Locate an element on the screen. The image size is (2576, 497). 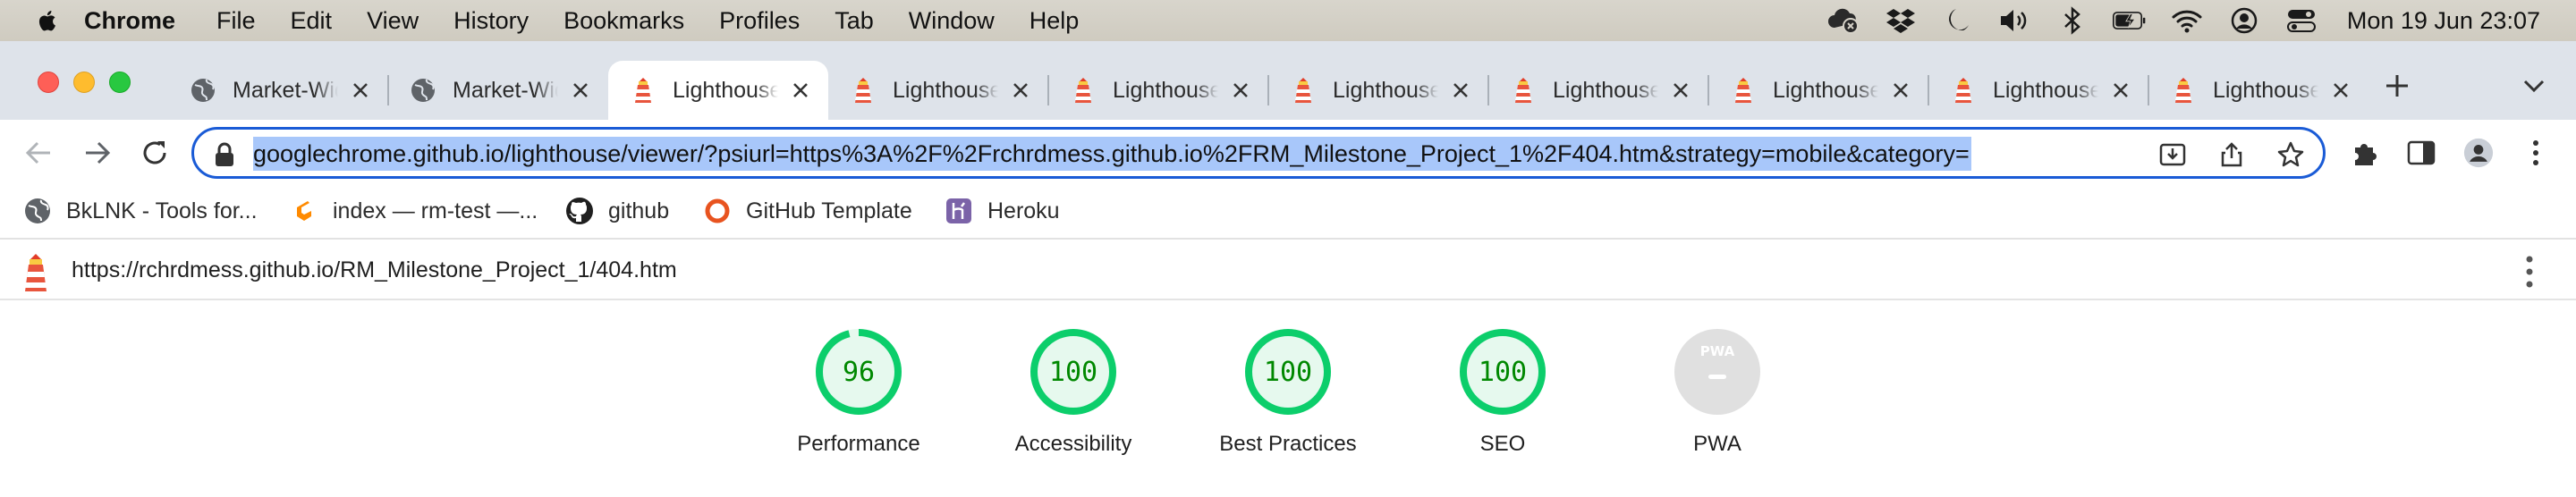
bookmark-heroku: Heroku is located at coordinates (1002, 211).